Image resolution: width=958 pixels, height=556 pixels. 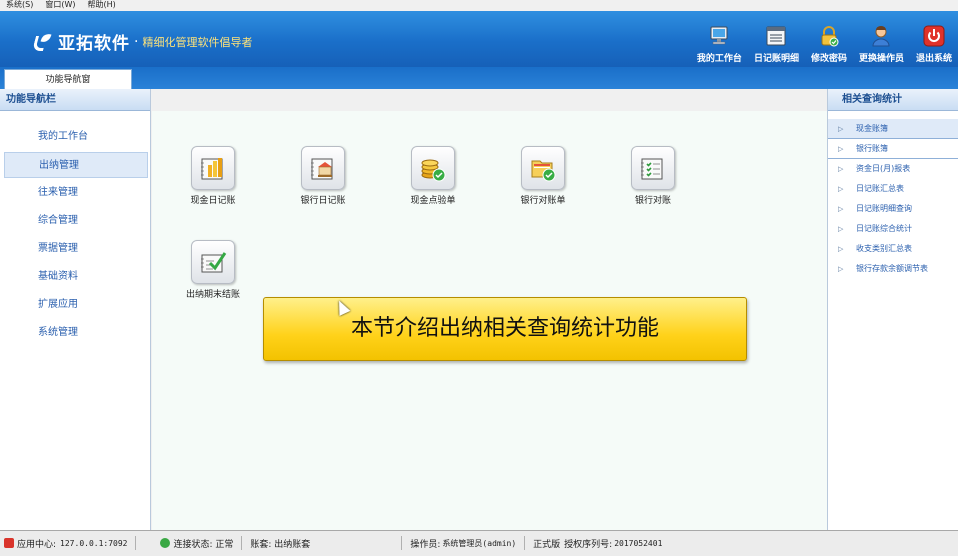 I want to click on switch-operator-label: 更换操作员, so click(x=881, y=59).